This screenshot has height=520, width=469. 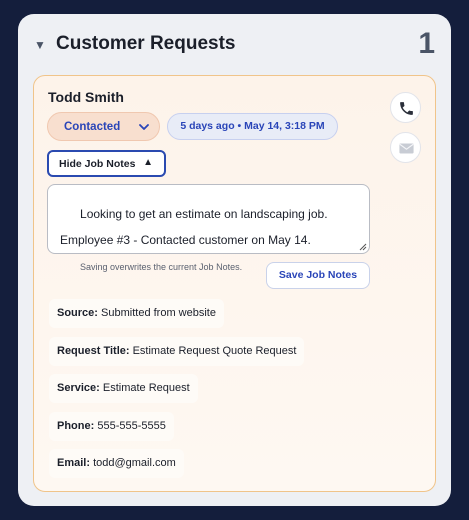 What do you see at coordinates (40, 45) in the screenshot?
I see `triangle-down-icon: ▼` at bounding box center [40, 45].